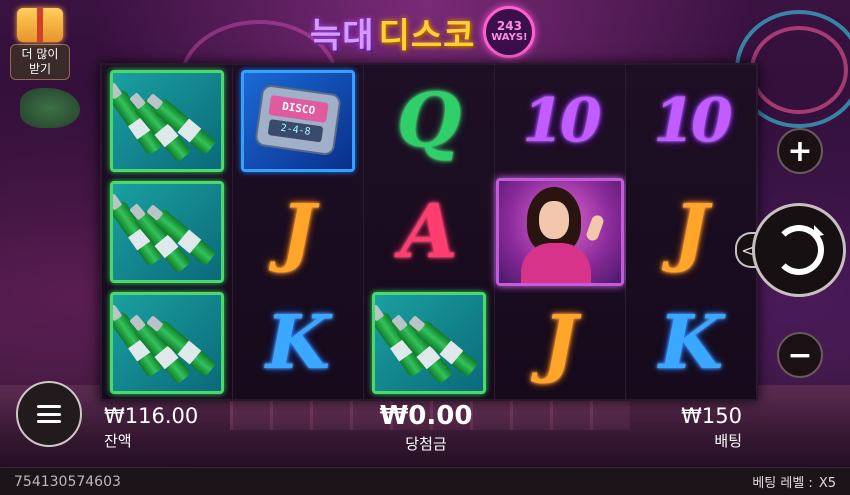 Image resolution: width=850 pixels, height=495 pixels. Describe the element at coordinates (556, 262) in the screenshot. I see `diva-body-shape` at that location.